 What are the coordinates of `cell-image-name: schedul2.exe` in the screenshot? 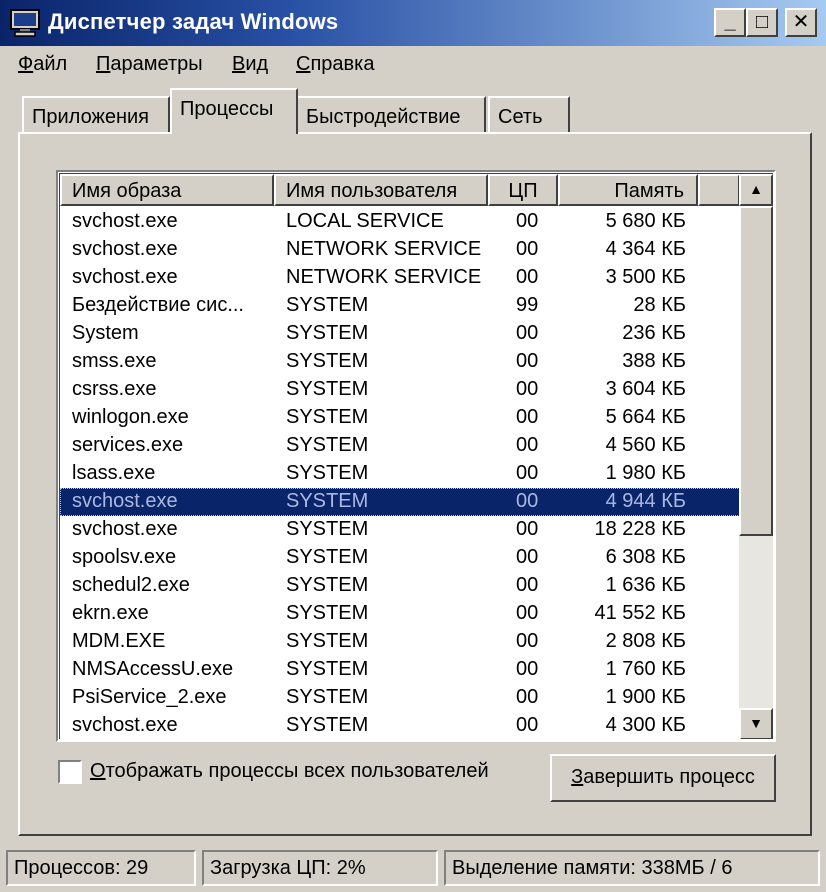 It's located at (131, 585).